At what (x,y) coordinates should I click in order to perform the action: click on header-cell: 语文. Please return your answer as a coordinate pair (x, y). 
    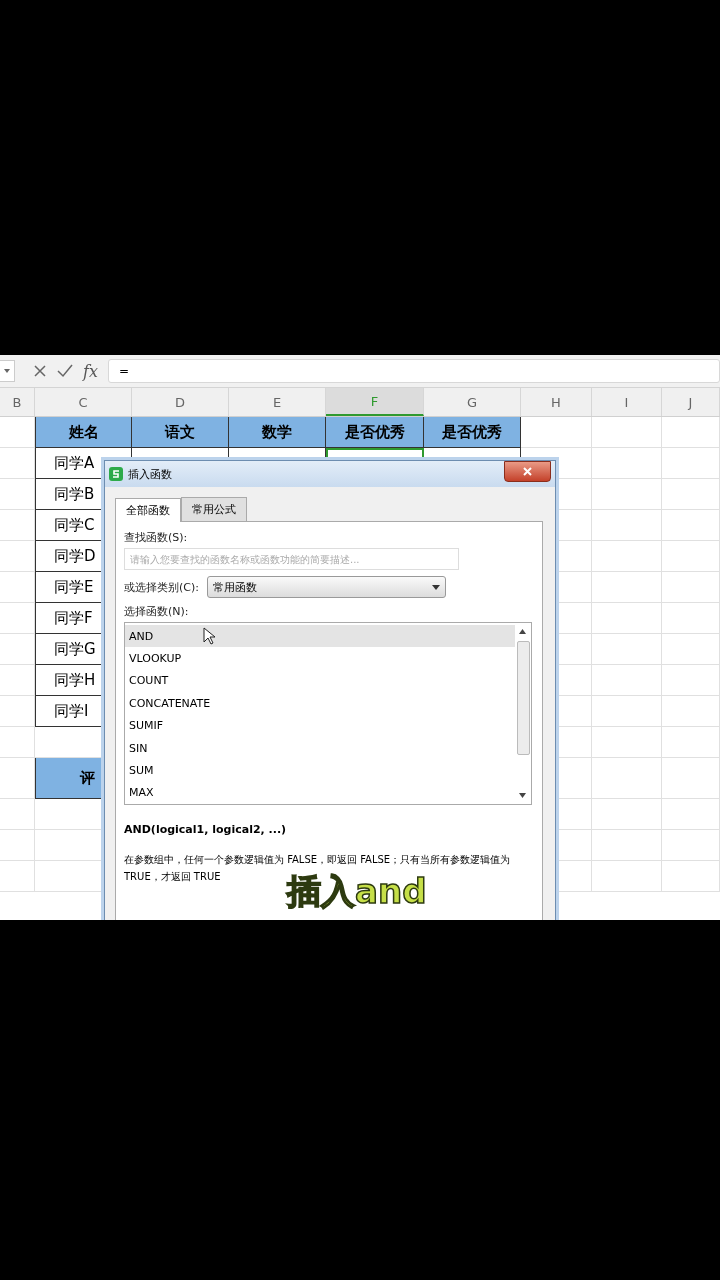
    Looking at the image, I should click on (180, 432).